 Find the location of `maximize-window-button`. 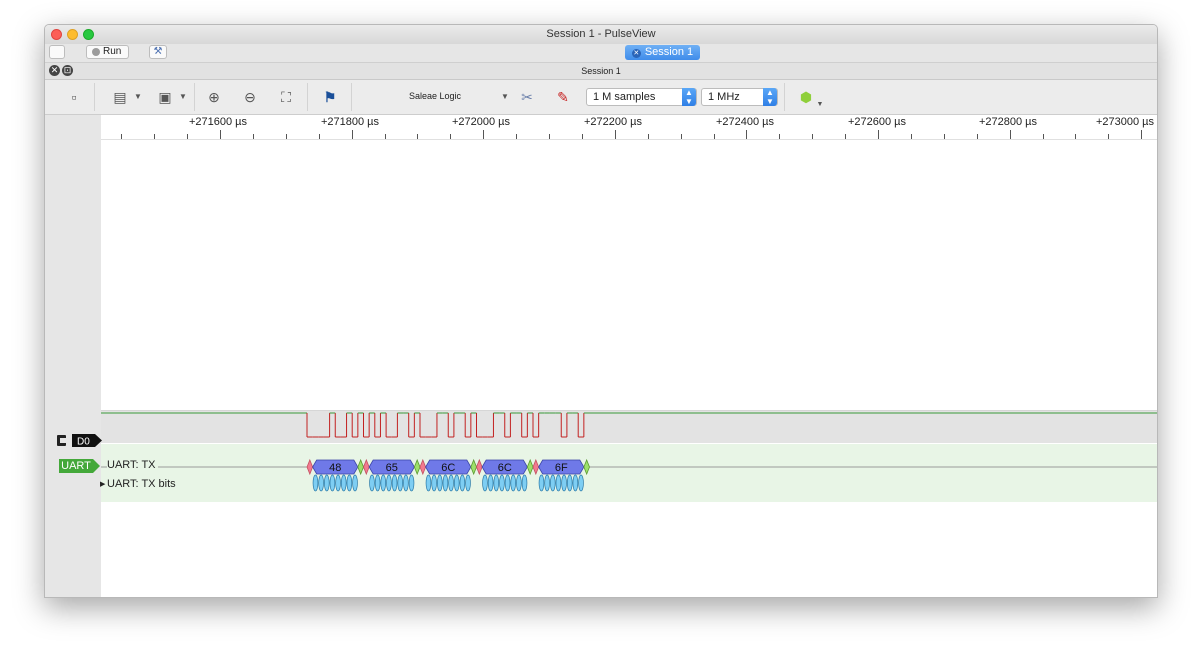

maximize-window-button is located at coordinates (88, 34).